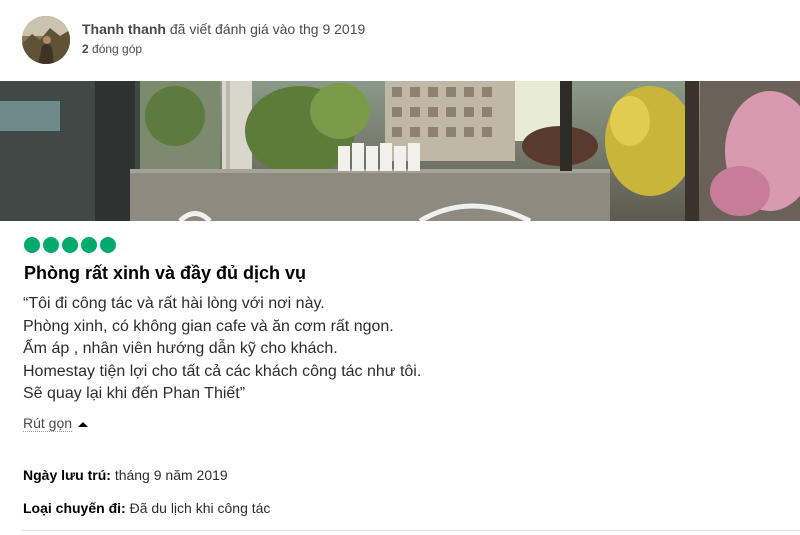  Describe the element at coordinates (83, 424) in the screenshot. I see `caret-up-icon` at that location.